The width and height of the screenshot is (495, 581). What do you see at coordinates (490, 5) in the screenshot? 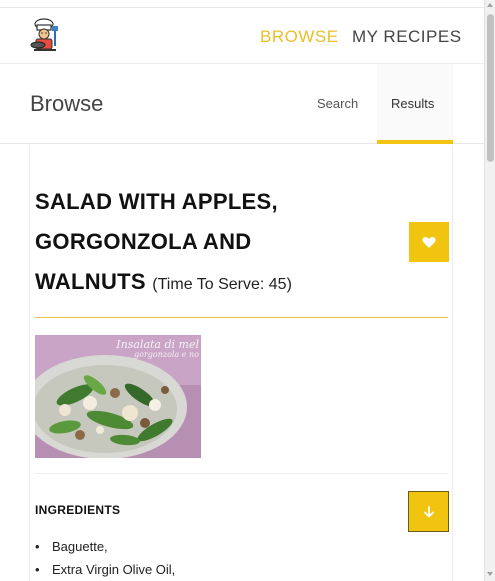
I see `scroll-up-arrow-icon` at bounding box center [490, 5].